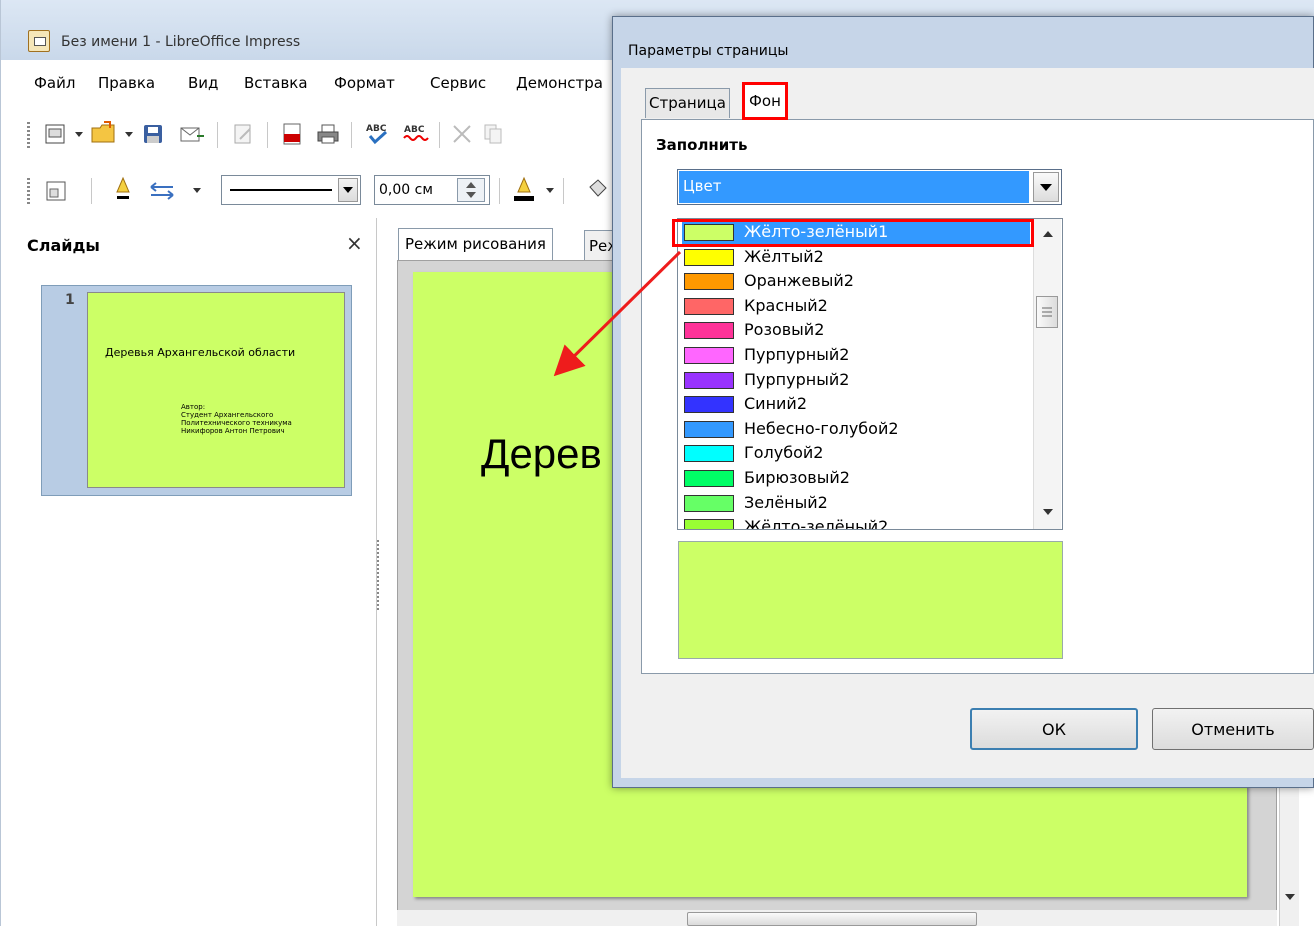  What do you see at coordinates (799, 281) in the screenshot?
I see `color-name: Оранжевый2` at bounding box center [799, 281].